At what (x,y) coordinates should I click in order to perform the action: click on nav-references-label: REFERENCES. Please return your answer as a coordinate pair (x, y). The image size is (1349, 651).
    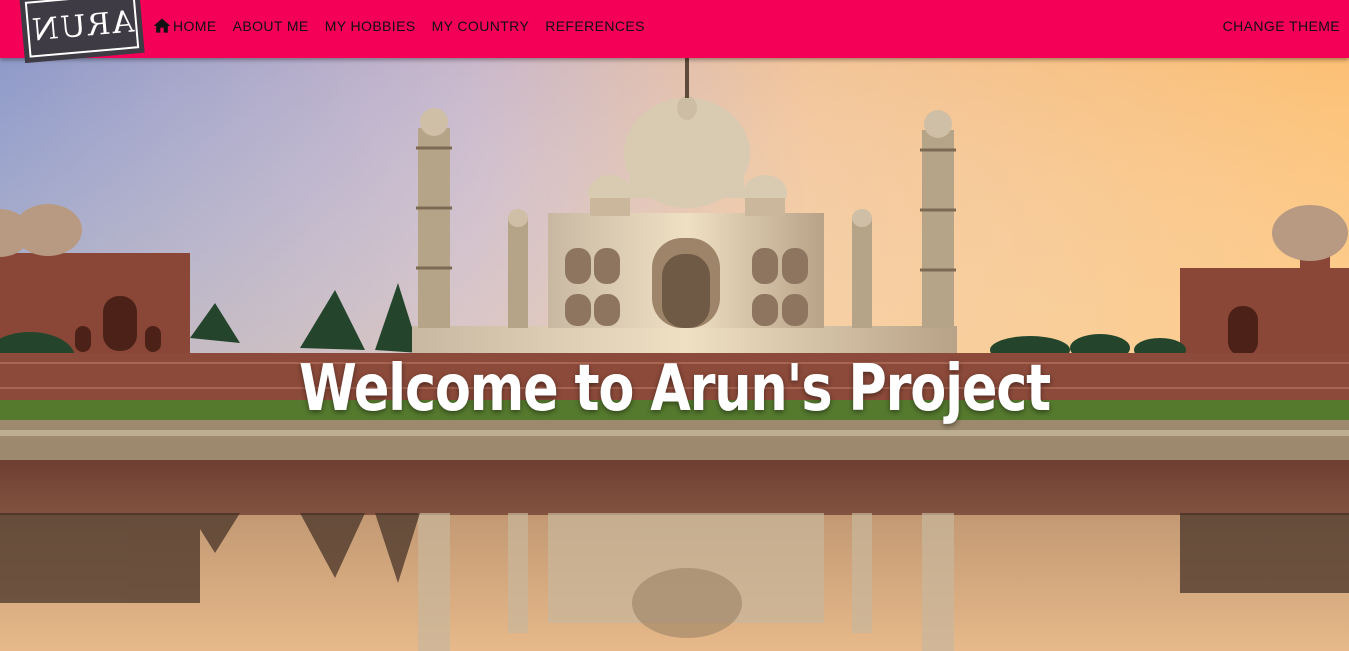
    Looking at the image, I should click on (595, 26).